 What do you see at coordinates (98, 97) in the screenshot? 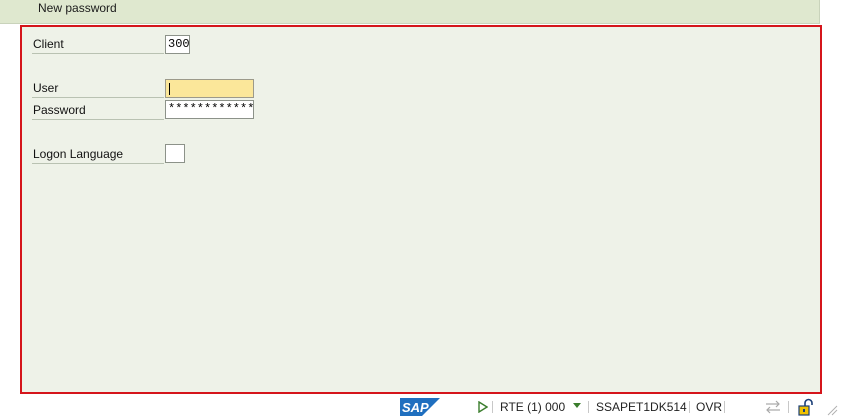
I see `user-label-underline` at bounding box center [98, 97].